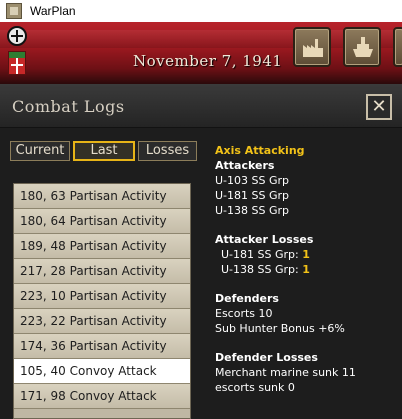  What do you see at coordinates (201, 106) in the screenshot?
I see `panel-header: Combat Logs ✕` at bounding box center [201, 106].